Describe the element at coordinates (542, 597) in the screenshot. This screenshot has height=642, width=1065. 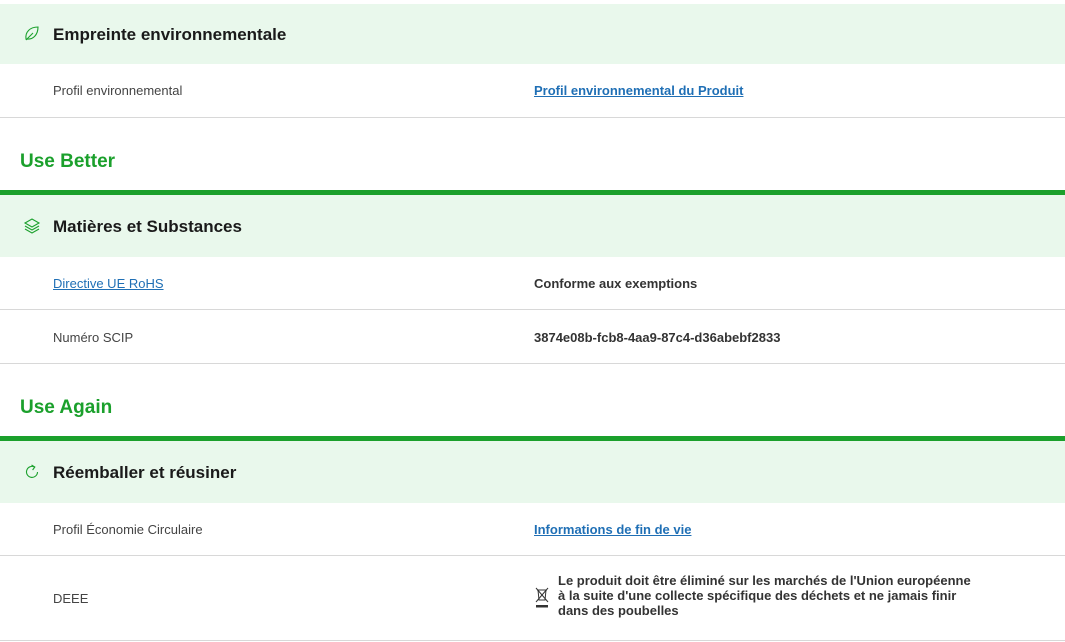
I see `crossed-bin-icon` at that location.